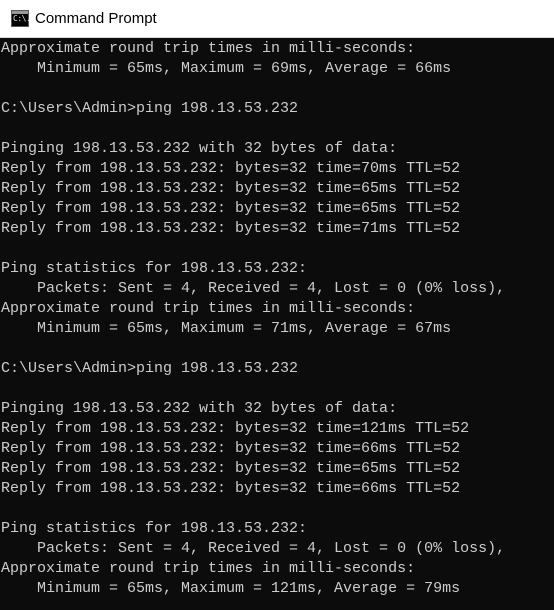  What do you see at coordinates (277, 19) in the screenshot?
I see `title-bar: C:\. Command Prompt` at bounding box center [277, 19].